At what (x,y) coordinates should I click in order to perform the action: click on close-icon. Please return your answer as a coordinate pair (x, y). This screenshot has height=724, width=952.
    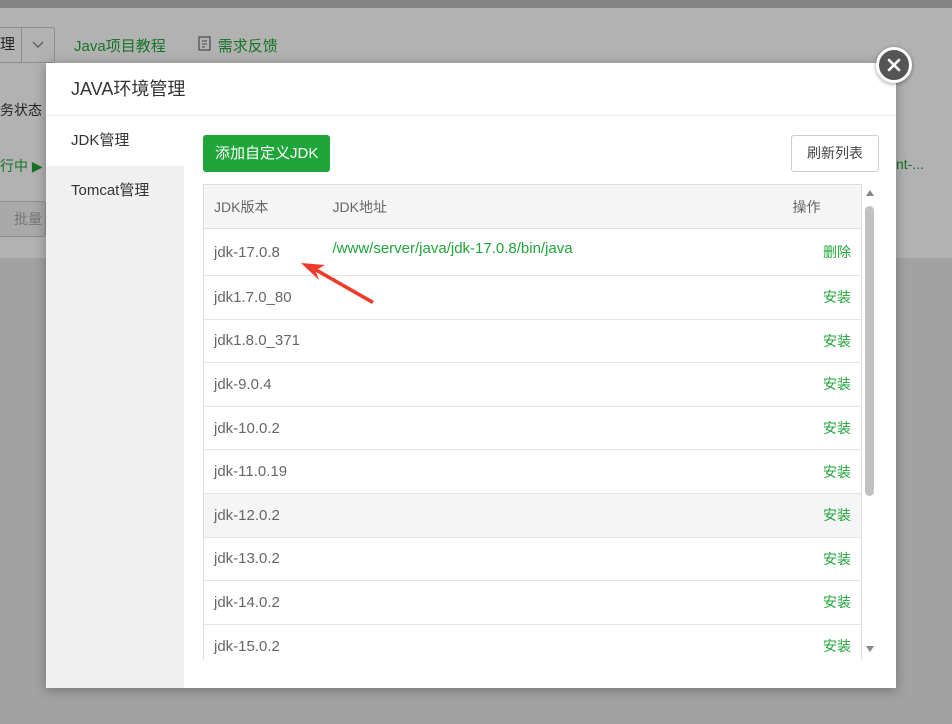
    Looking at the image, I should click on (894, 65).